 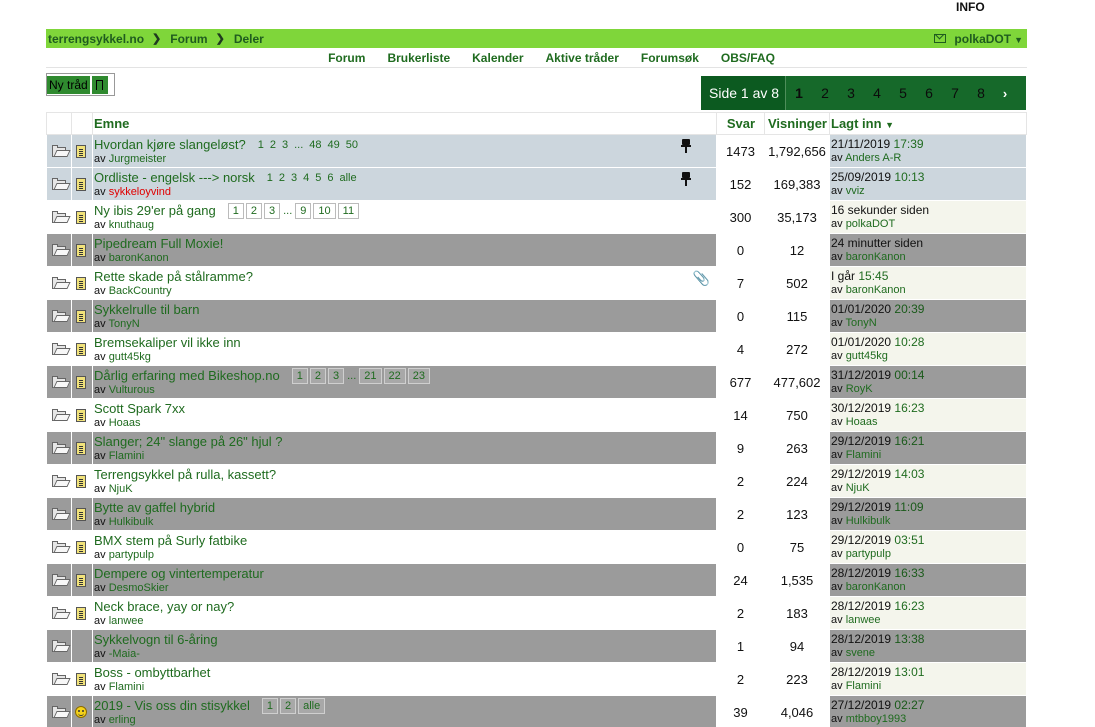 I want to click on last-post-author: Flamini, so click(x=863, y=455).